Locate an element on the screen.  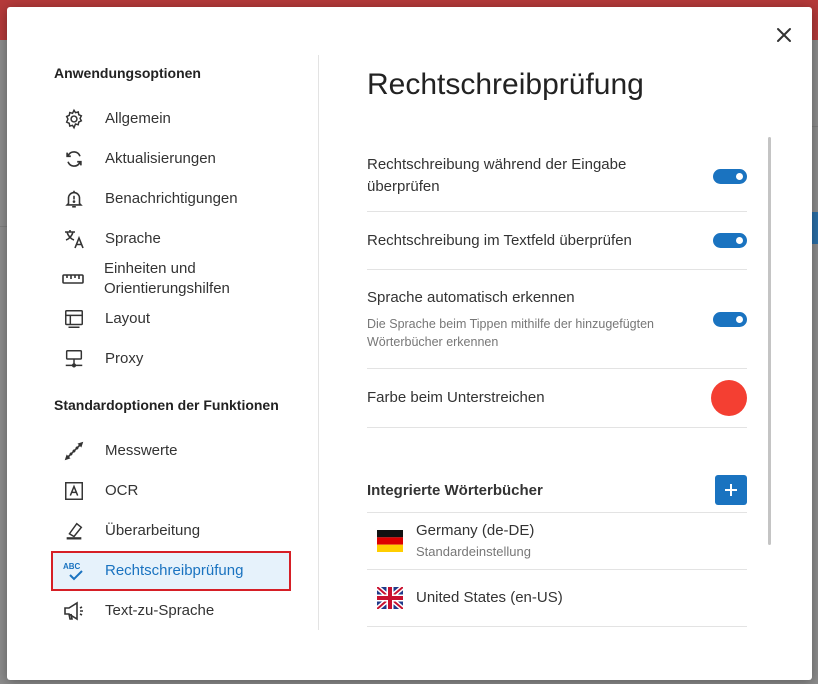
spellcheck-typing-toggle is located at coordinates (730, 176).